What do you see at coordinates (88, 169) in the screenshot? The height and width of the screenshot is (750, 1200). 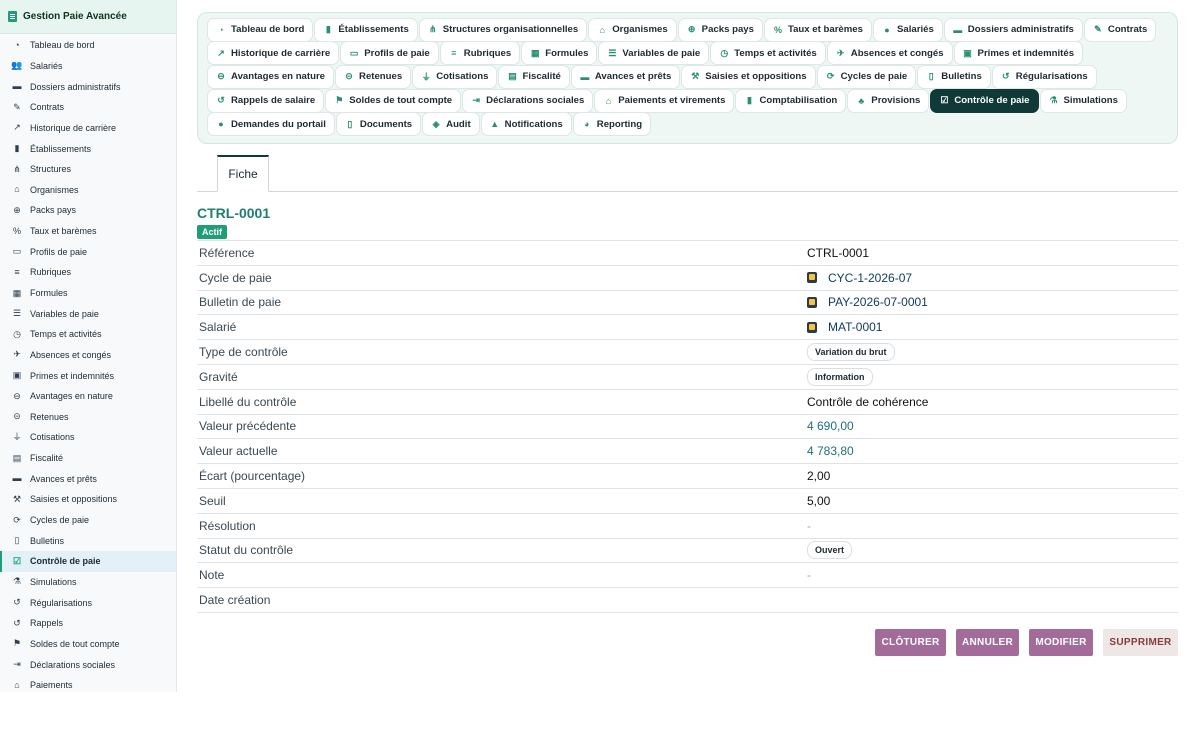 I see `sidebar-item-structures: ⋔ Structures` at bounding box center [88, 169].